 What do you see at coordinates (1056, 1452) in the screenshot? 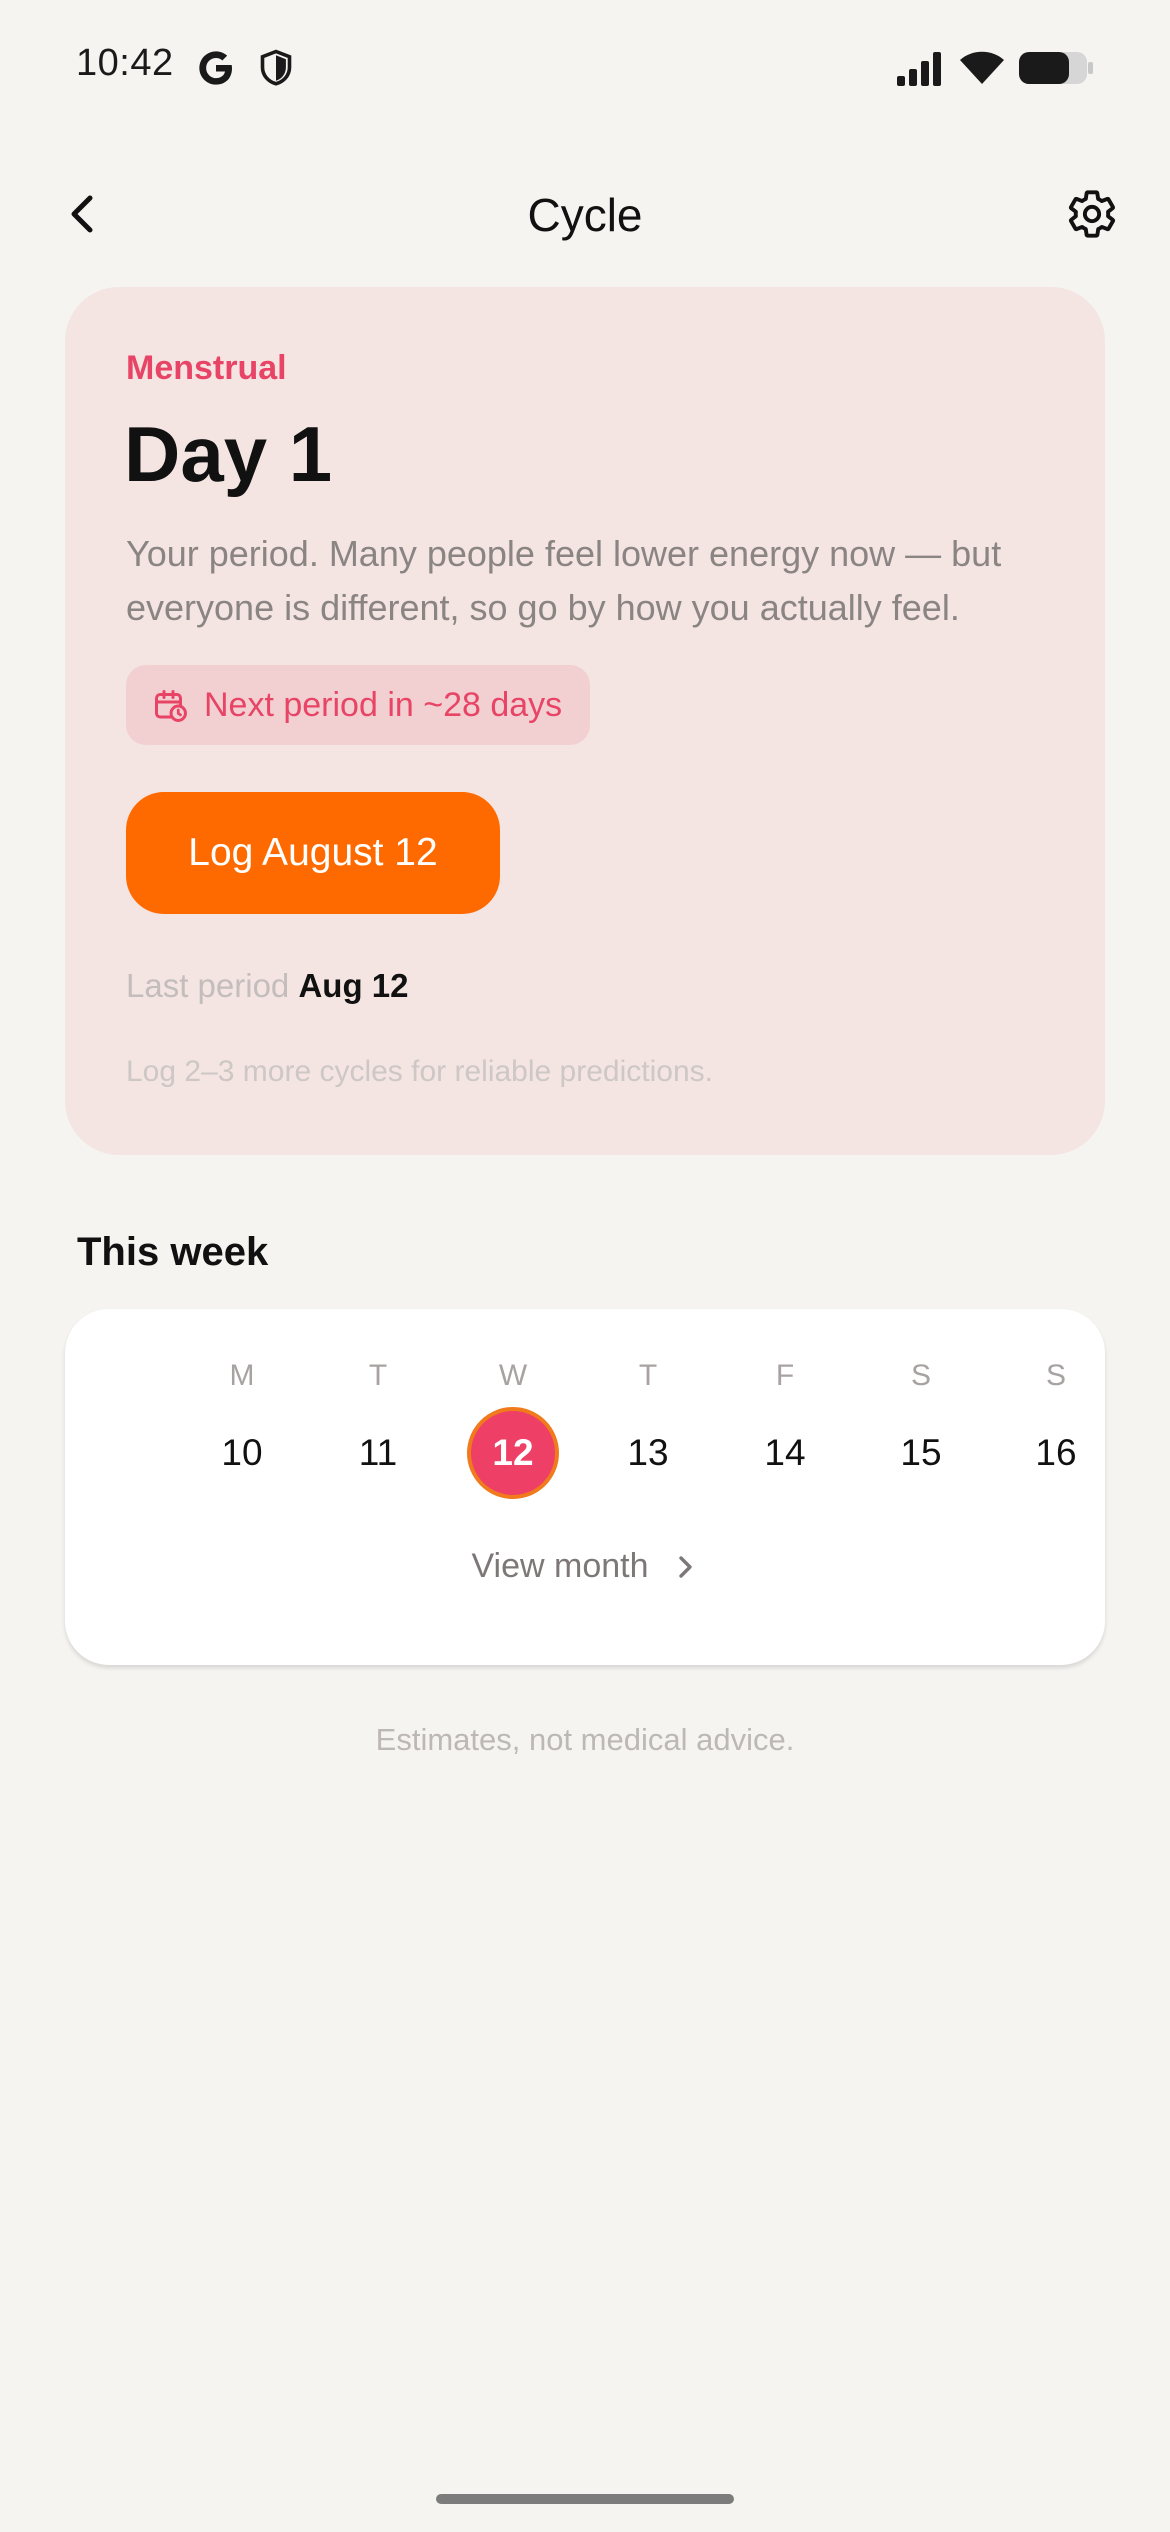
I see `day-number: 16` at bounding box center [1056, 1452].